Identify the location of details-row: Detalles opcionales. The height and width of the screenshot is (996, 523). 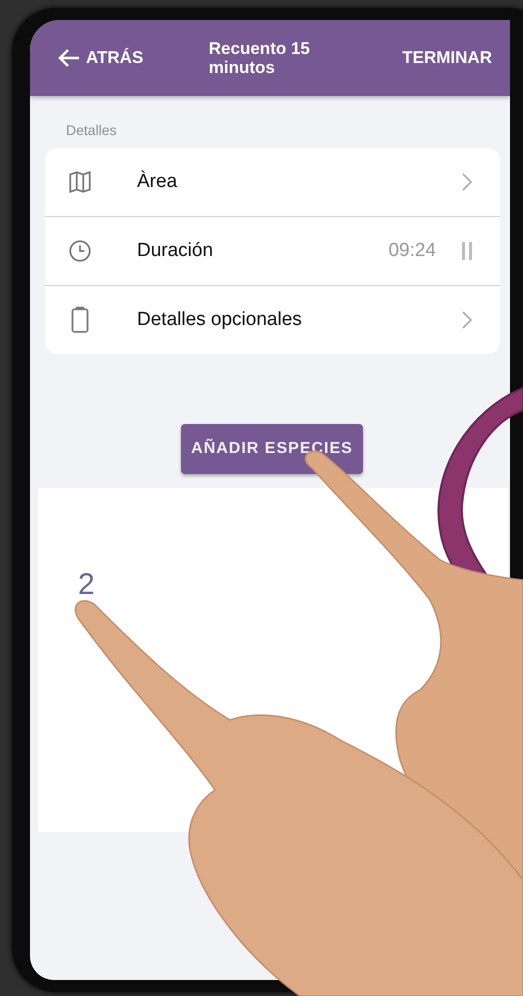
(272, 319).